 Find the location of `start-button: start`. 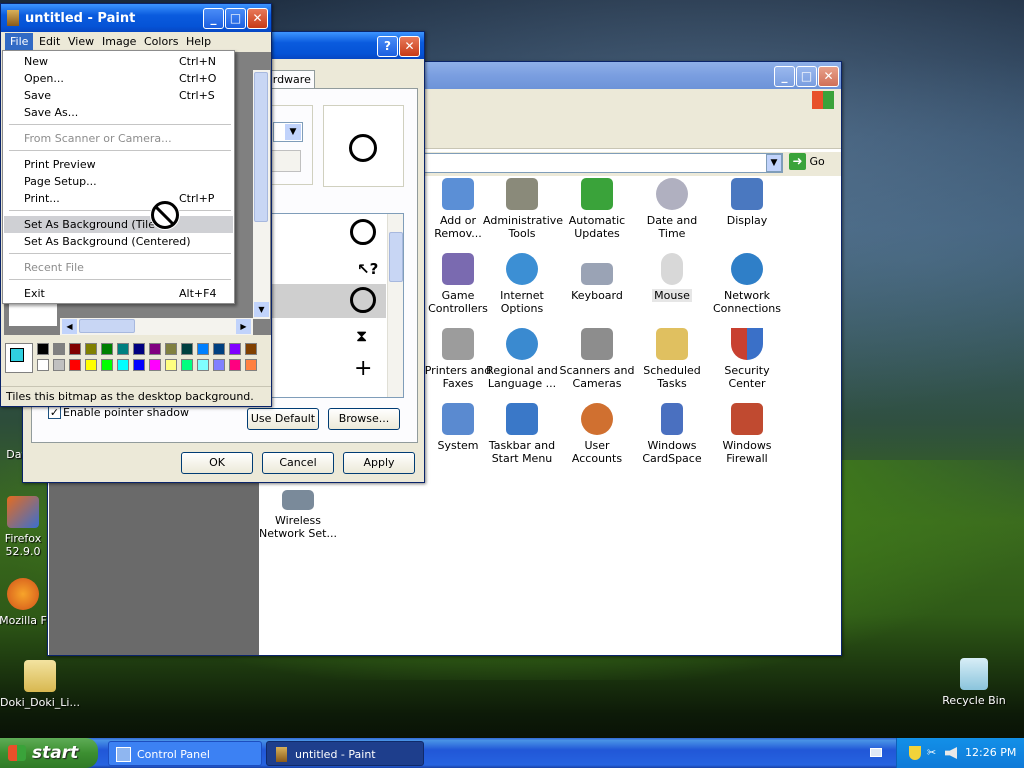

start-button: start is located at coordinates (49, 753).